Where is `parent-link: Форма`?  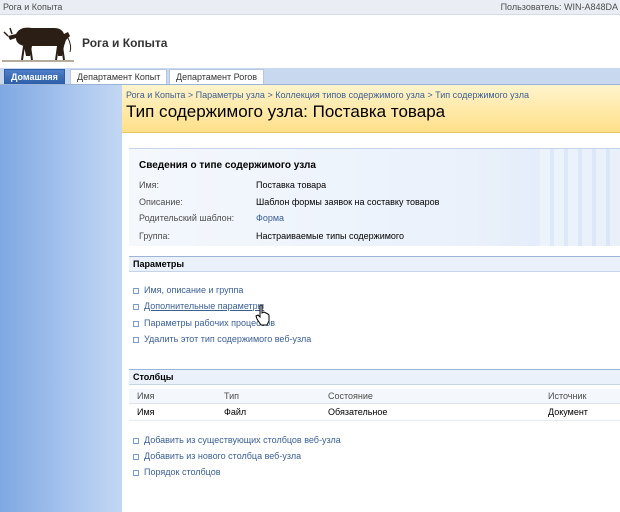
parent-link: Форма is located at coordinates (270, 218).